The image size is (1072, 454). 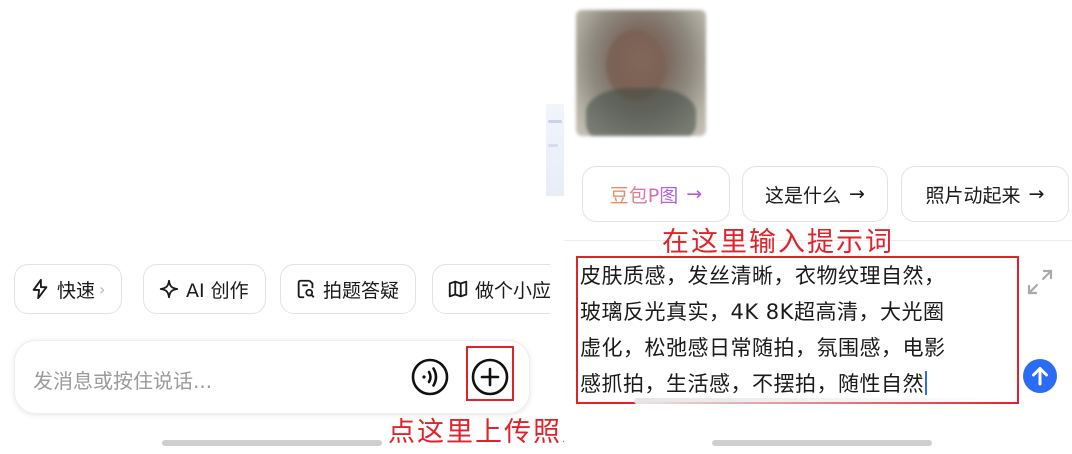 What do you see at coordinates (40, 289) in the screenshot?
I see `lightning-icon` at bounding box center [40, 289].